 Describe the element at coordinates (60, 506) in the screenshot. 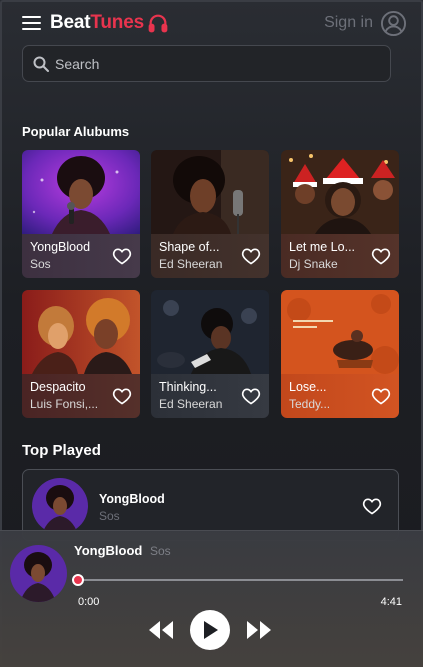

I see `track-cover-image` at that location.